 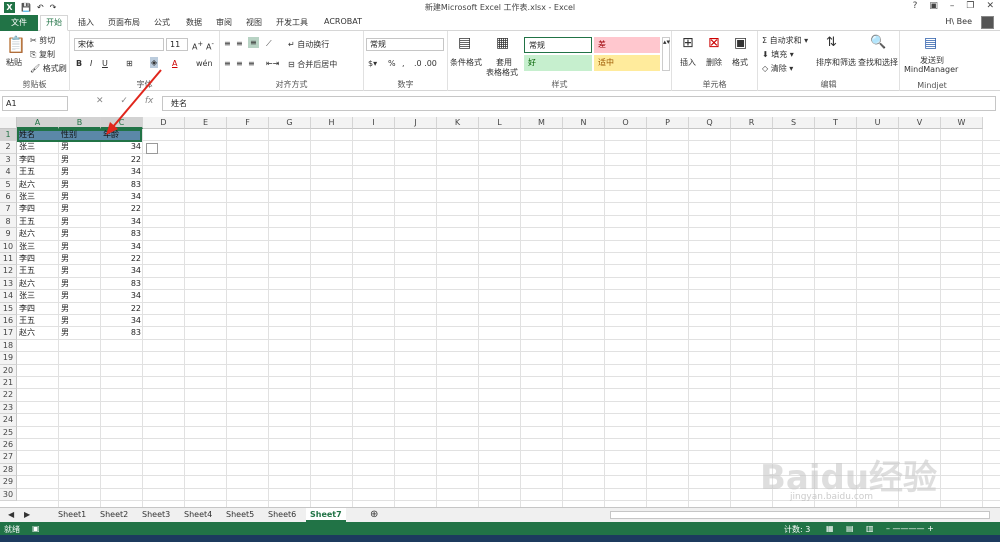 I want to click on tab-file: 文件, so click(x=19, y=23).